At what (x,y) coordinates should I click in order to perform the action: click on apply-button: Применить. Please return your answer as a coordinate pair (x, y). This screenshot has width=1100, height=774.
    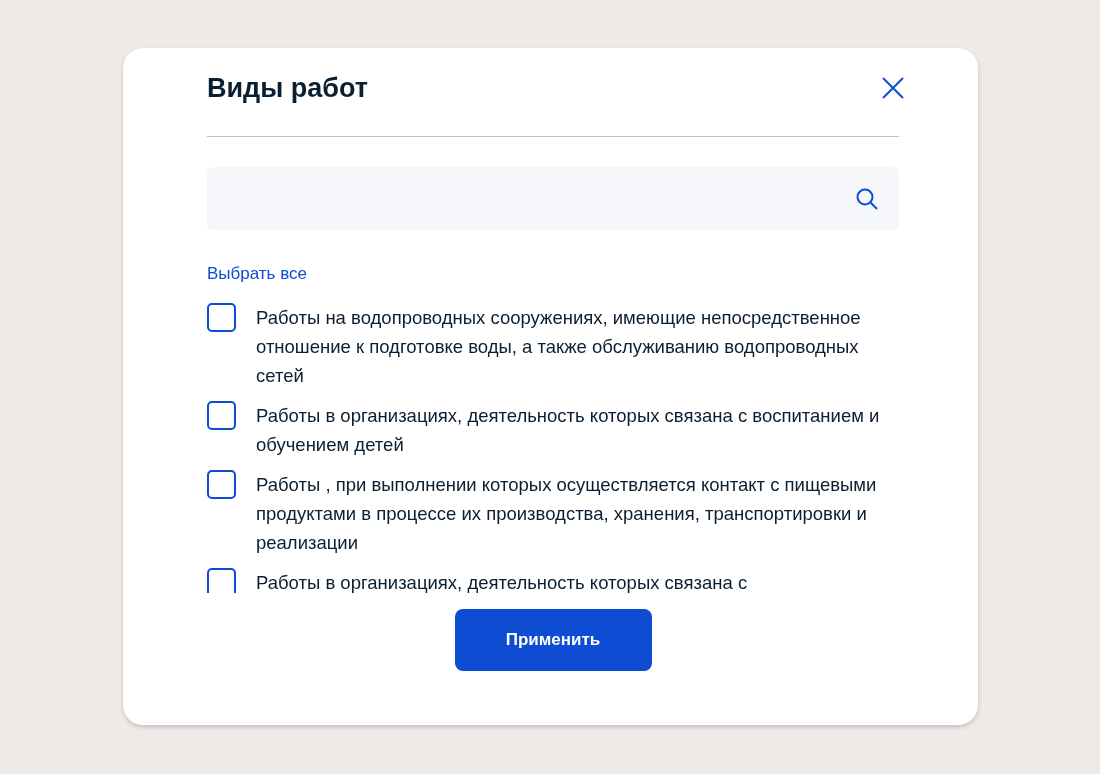
    Looking at the image, I should click on (553, 639).